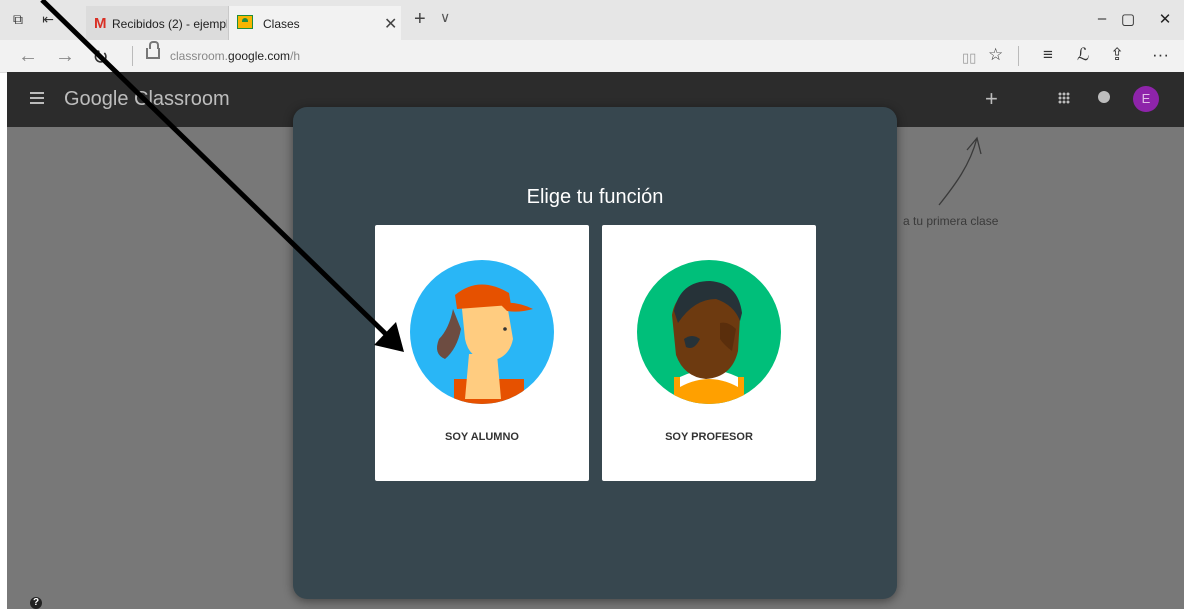  Describe the element at coordinates (37, 98) in the screenshot. I see `menu-icon` at that location.